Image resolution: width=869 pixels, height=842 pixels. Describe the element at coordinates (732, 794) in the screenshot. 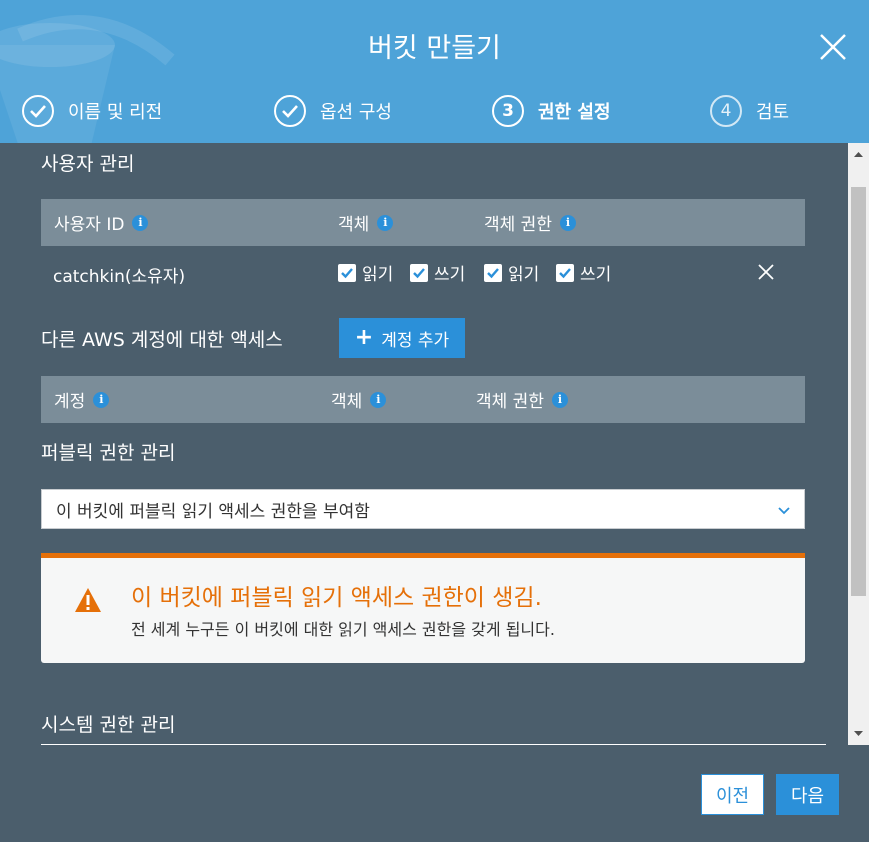

I see `previous-button: 이전` at that location.